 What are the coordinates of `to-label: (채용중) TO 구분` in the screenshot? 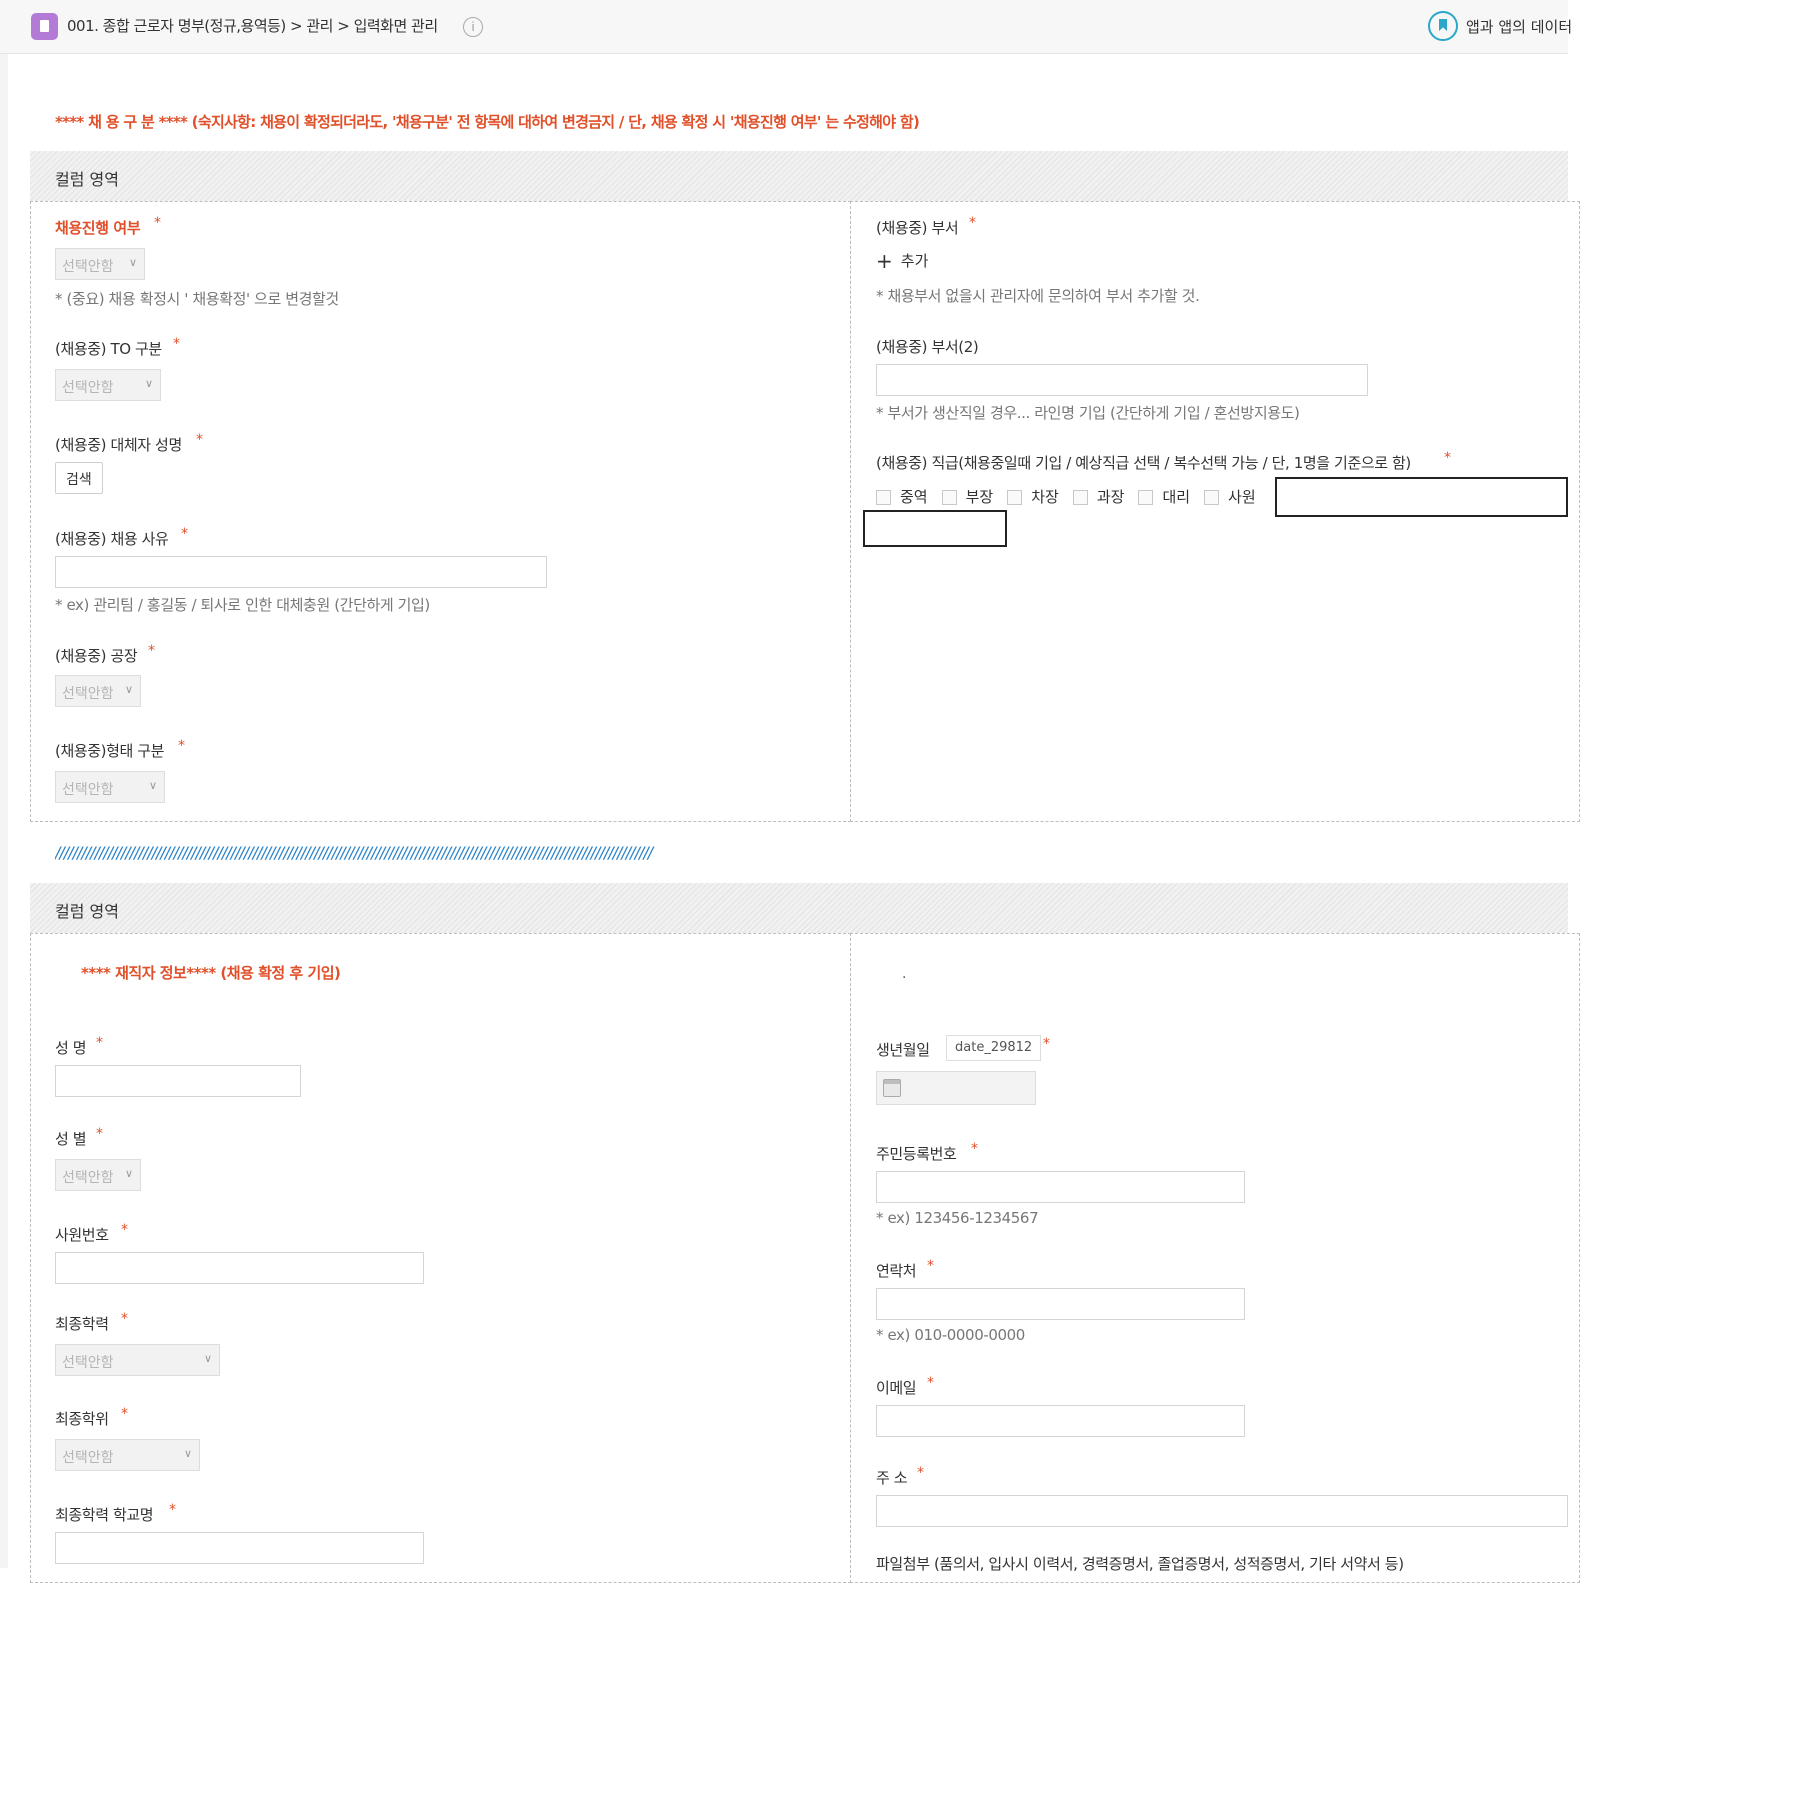 It's located at (108, 349).